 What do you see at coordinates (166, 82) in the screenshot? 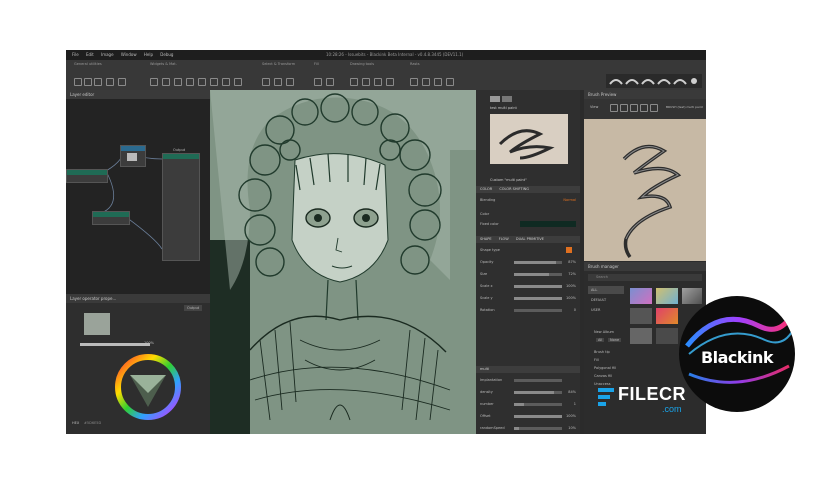
I see `material-icon` at bounding box center [166, 82].